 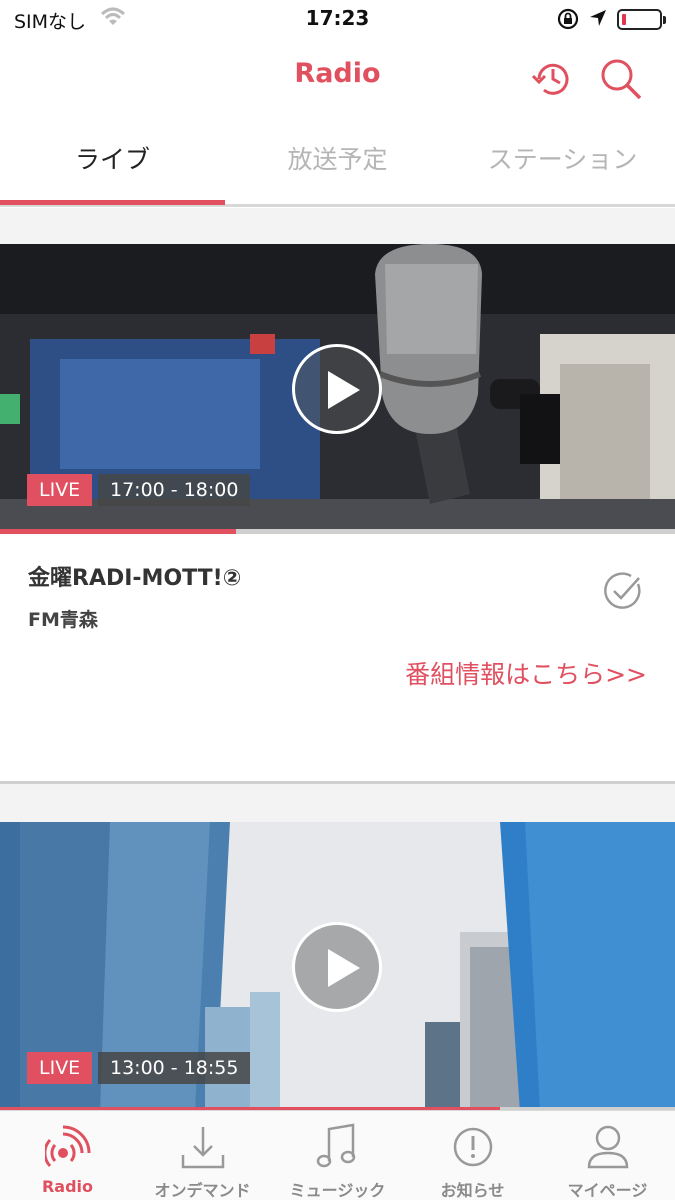 What do you see at coordinates (608, 1147) in the screenshot?
I see `user-icon` at bounding box center [608, 1147].